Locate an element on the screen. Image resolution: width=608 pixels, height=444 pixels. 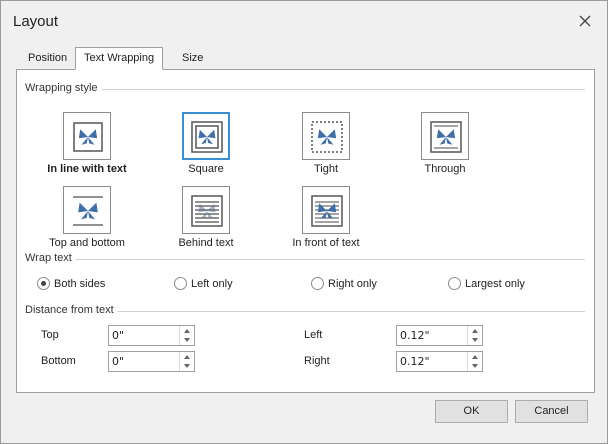
wrap-option-top-and-bottom: Top and bottom is located at coordinates (87, 217).